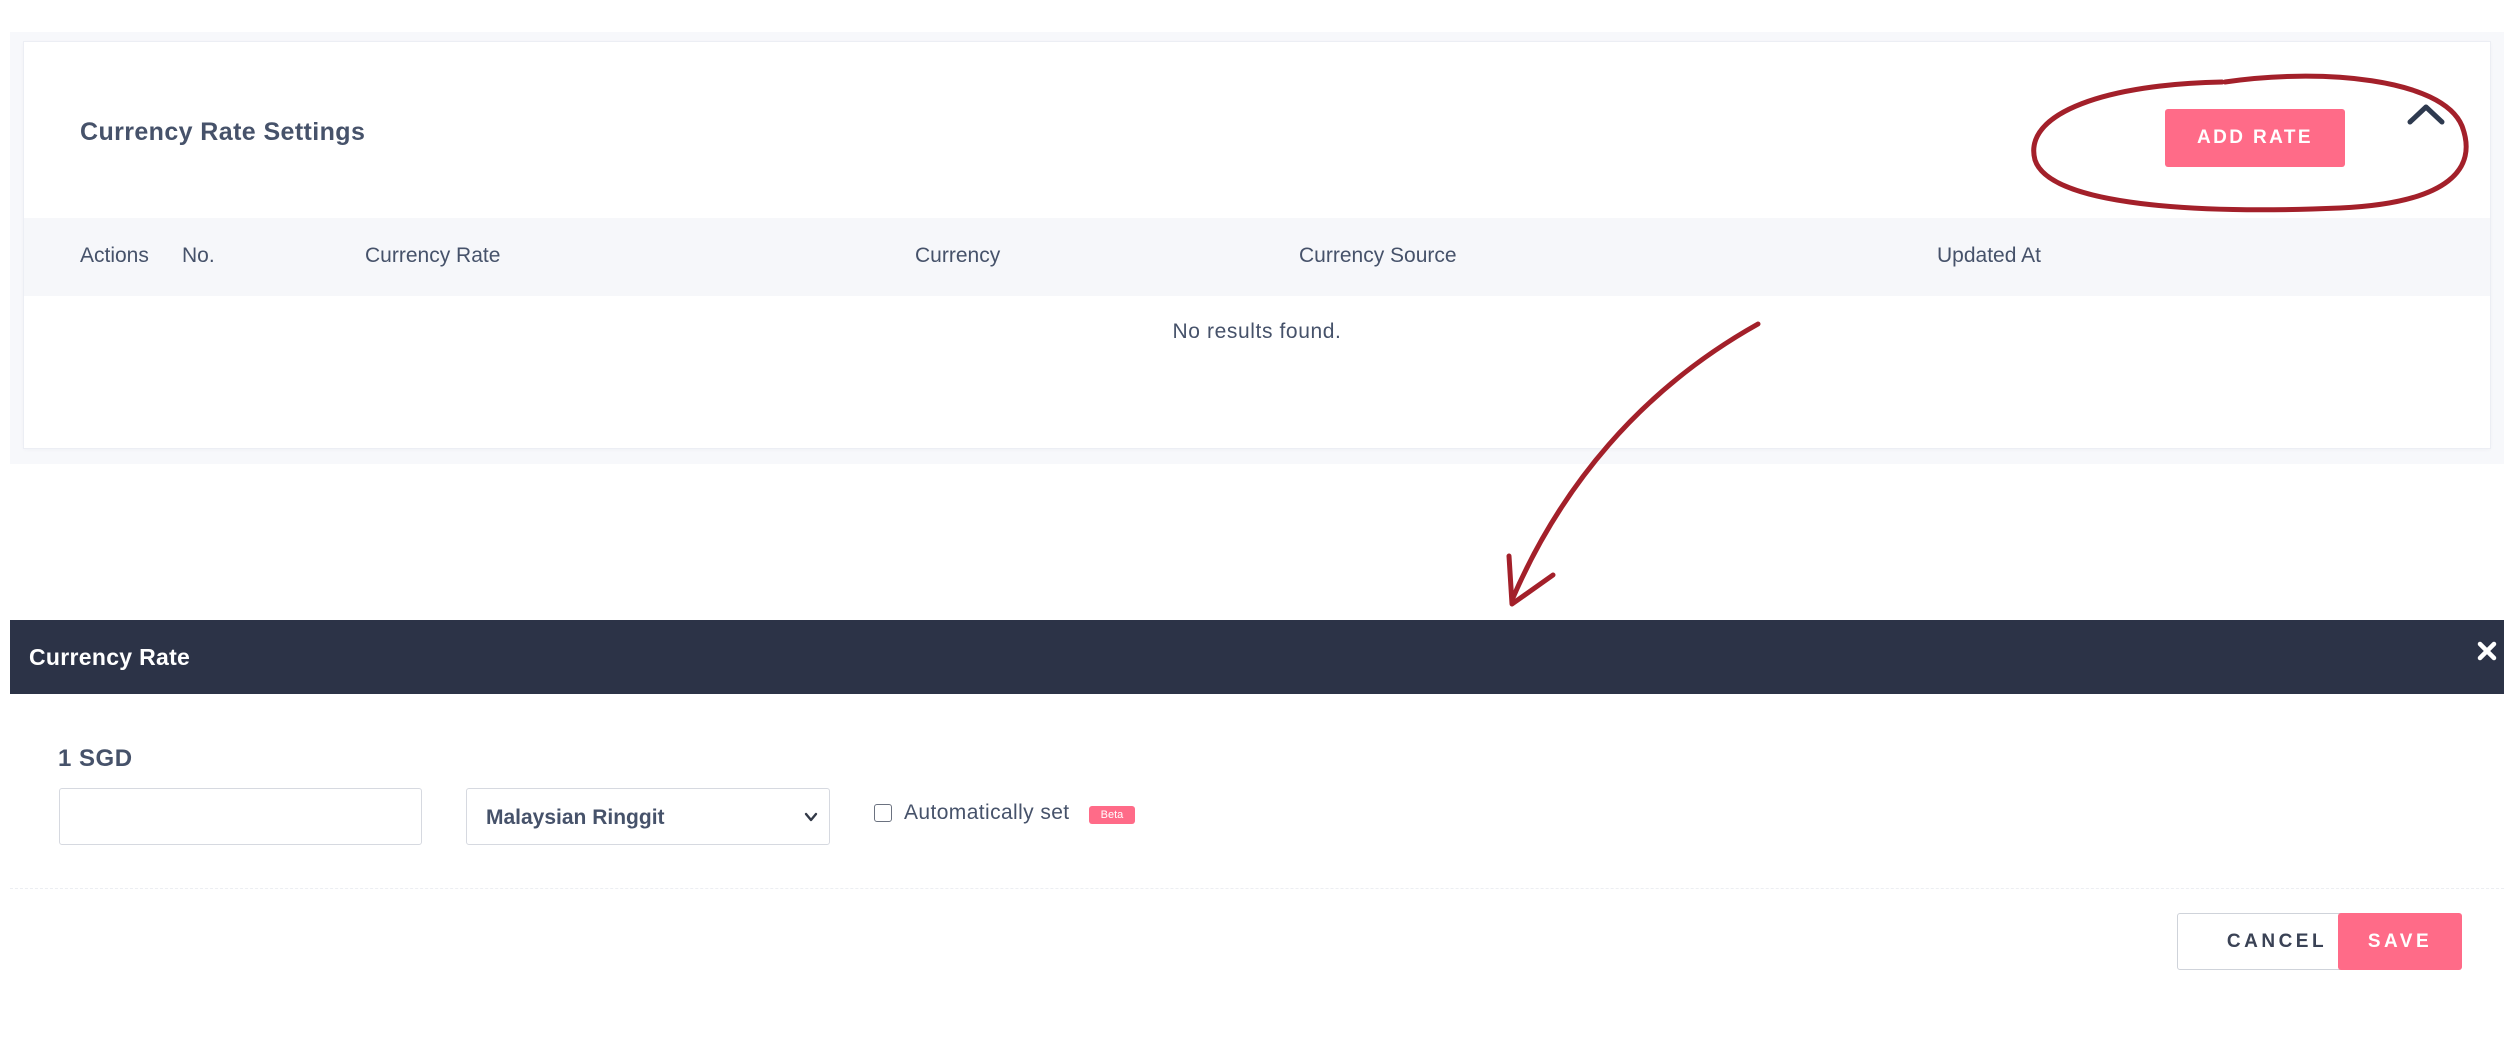  I want to click on card-title: Currency Rate Settings, so click(223, 132).